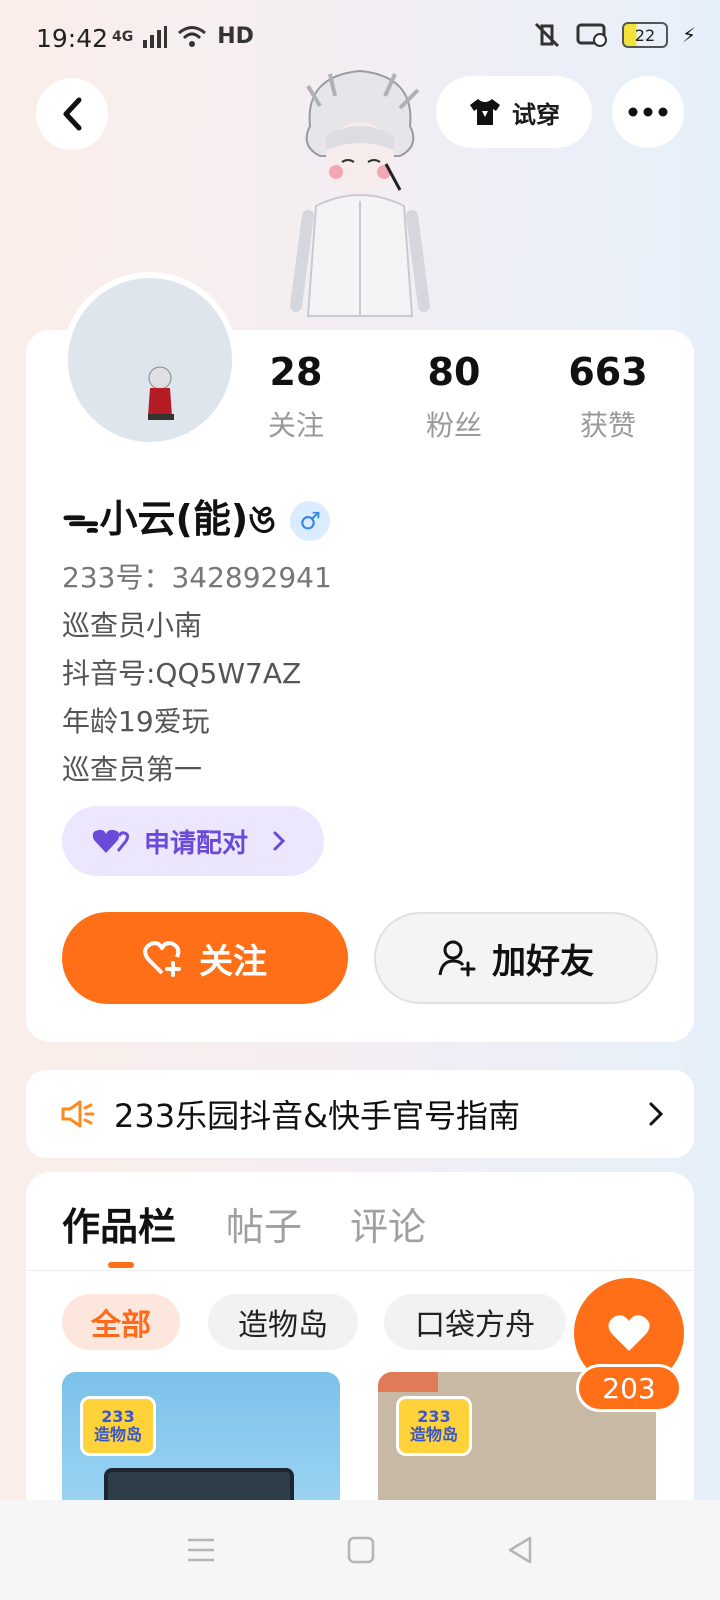 The height and width of the screenshot is (1600, 720). Describe the element at coordinates (119, 1223) in the screenshot. I see `tab-works: 作品栏` at that location.